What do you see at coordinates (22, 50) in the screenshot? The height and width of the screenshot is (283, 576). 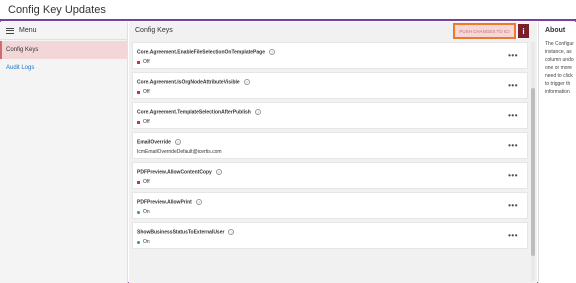 I see `sidebar-item-label: Config Keys` at bounding box center [22, 50].